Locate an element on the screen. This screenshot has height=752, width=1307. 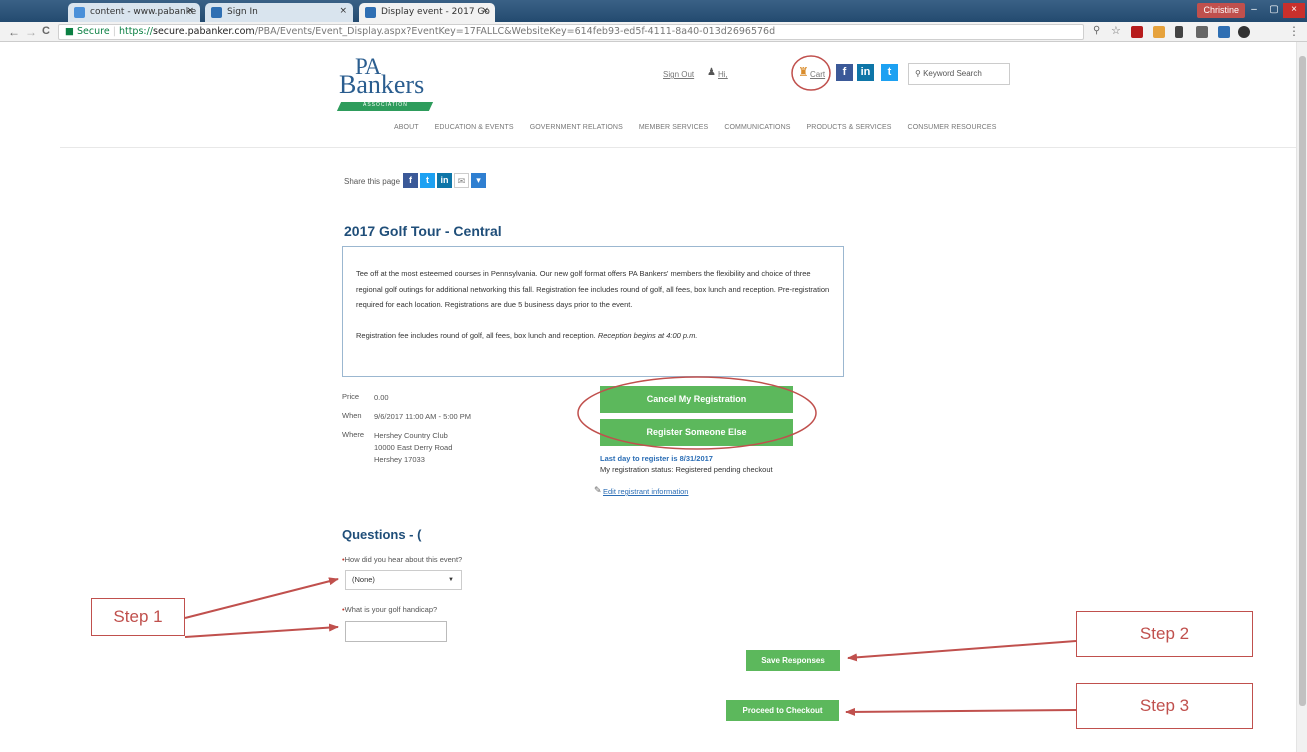
share-twitter-icon: t is located at coordinates (427, 180).